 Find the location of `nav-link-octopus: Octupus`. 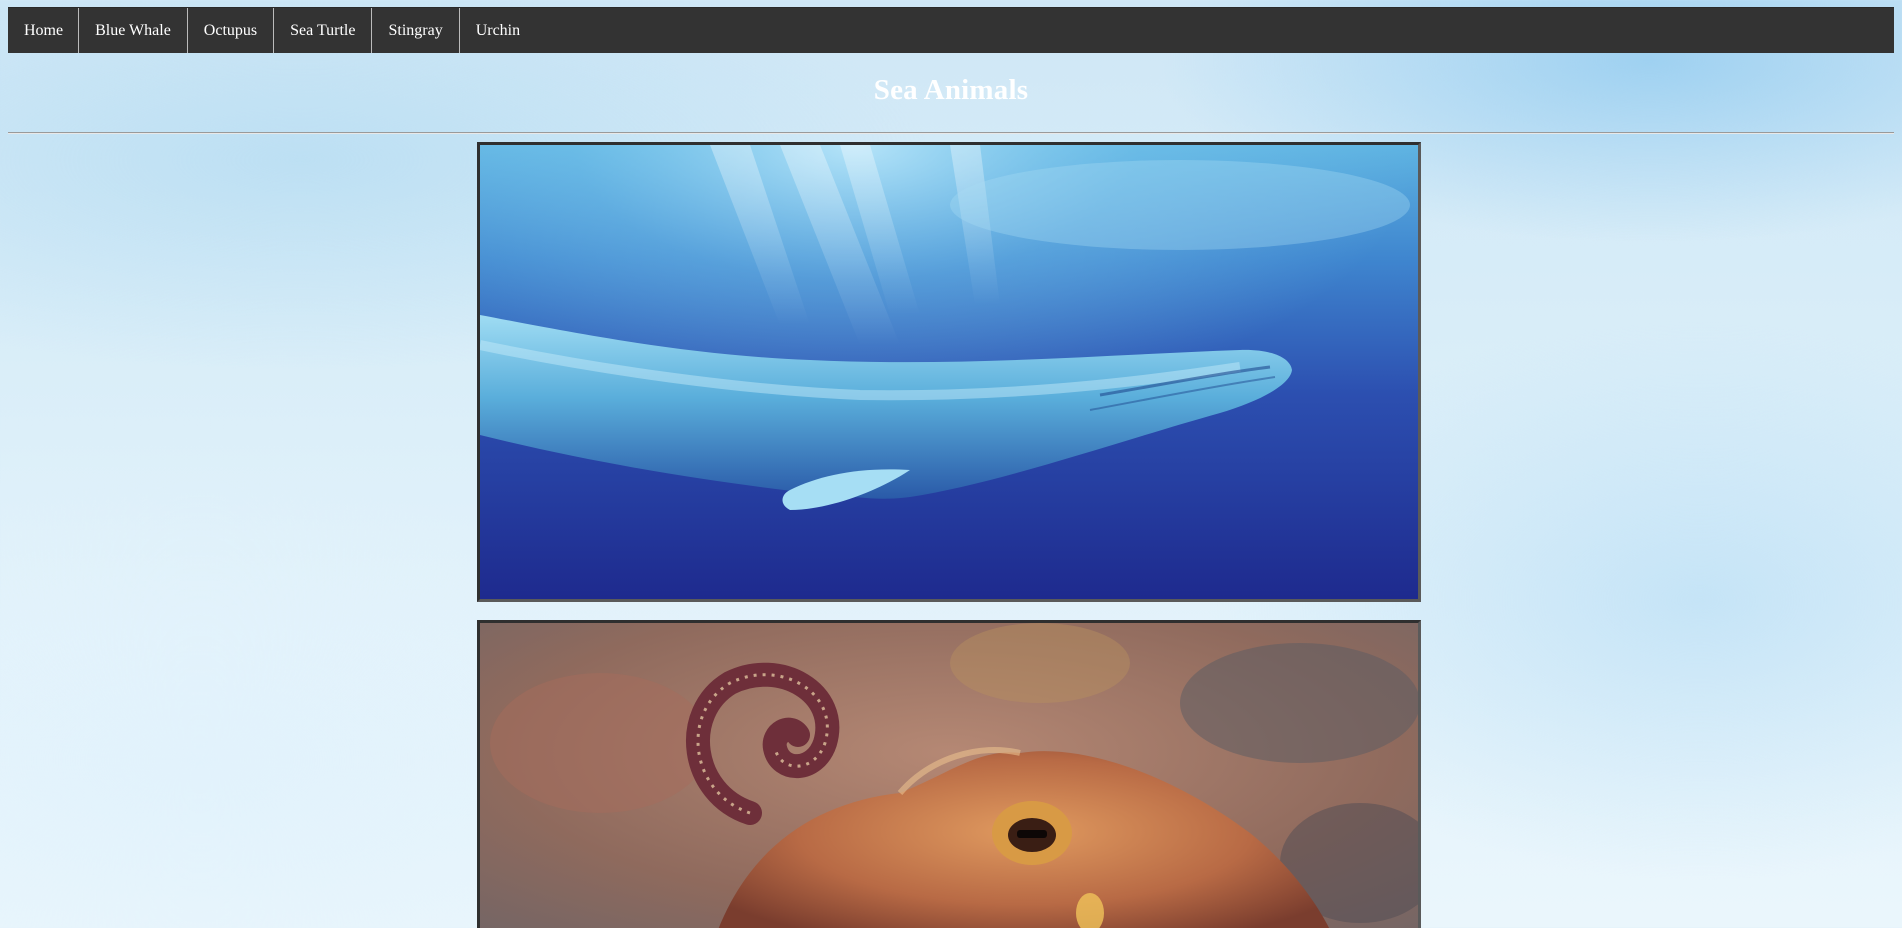

nav-link-octopus: Octupus is located at coordinates (231, 30).